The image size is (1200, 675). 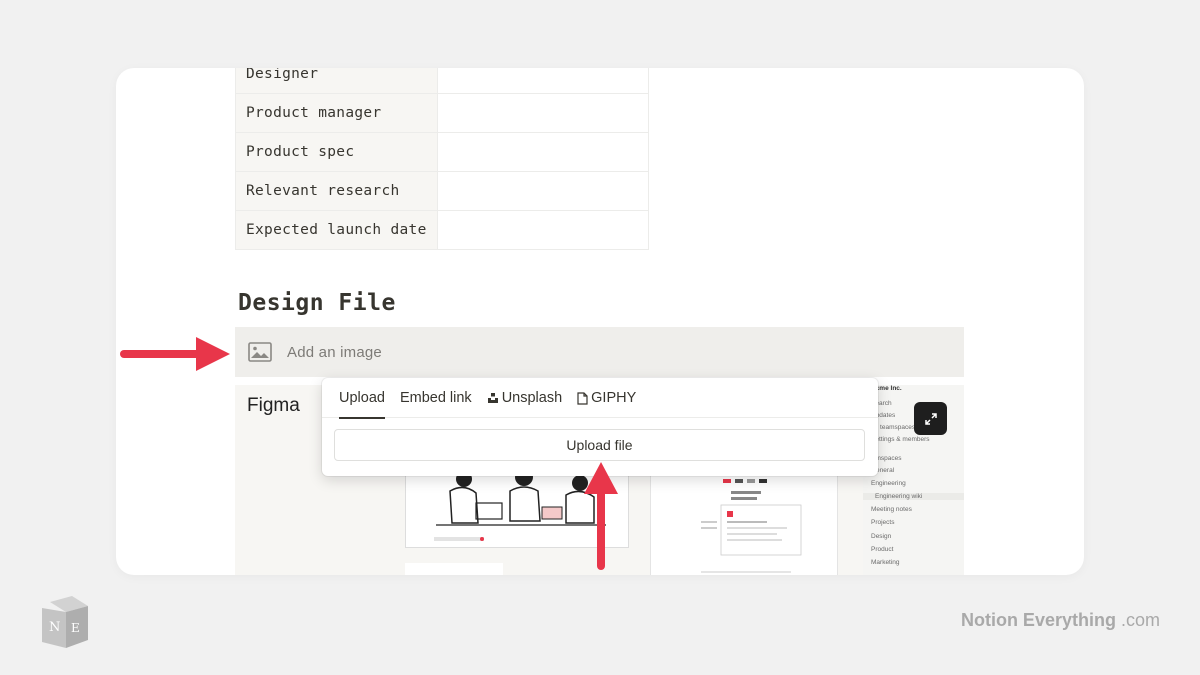 What do you see at coordinates (599, 352) in the screenshot?
I see `add-image-block: Add an image` at bounding box center [599, 352].